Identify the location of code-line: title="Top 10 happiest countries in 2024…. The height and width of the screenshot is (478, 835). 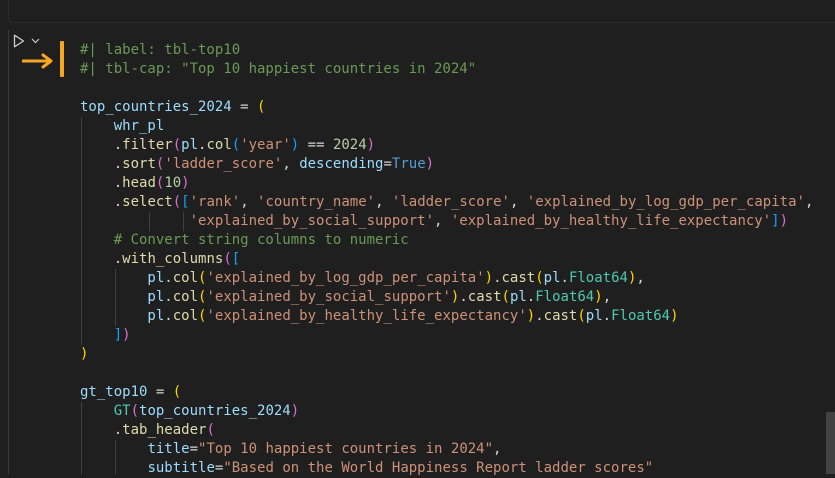
(446, 449).